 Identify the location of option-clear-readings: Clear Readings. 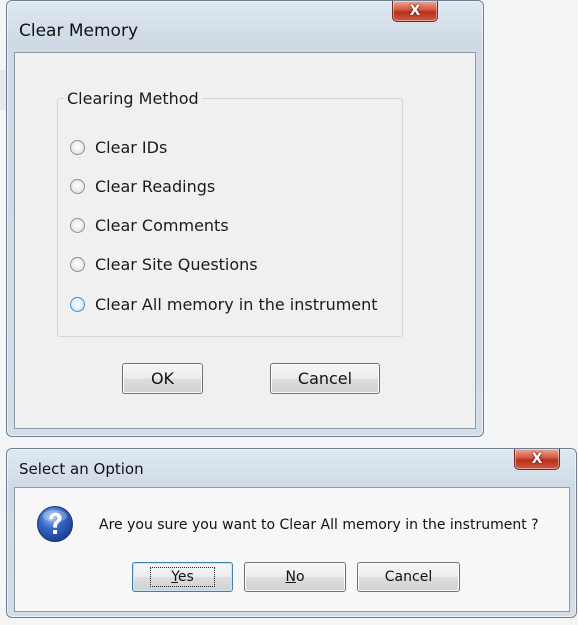
(142, 186).